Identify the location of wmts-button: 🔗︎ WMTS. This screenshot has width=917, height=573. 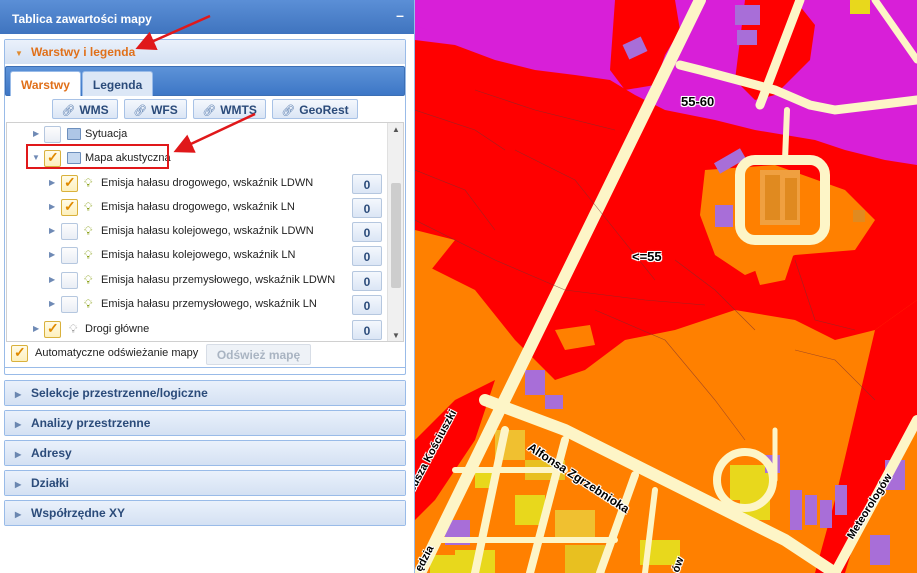
(229, 109).